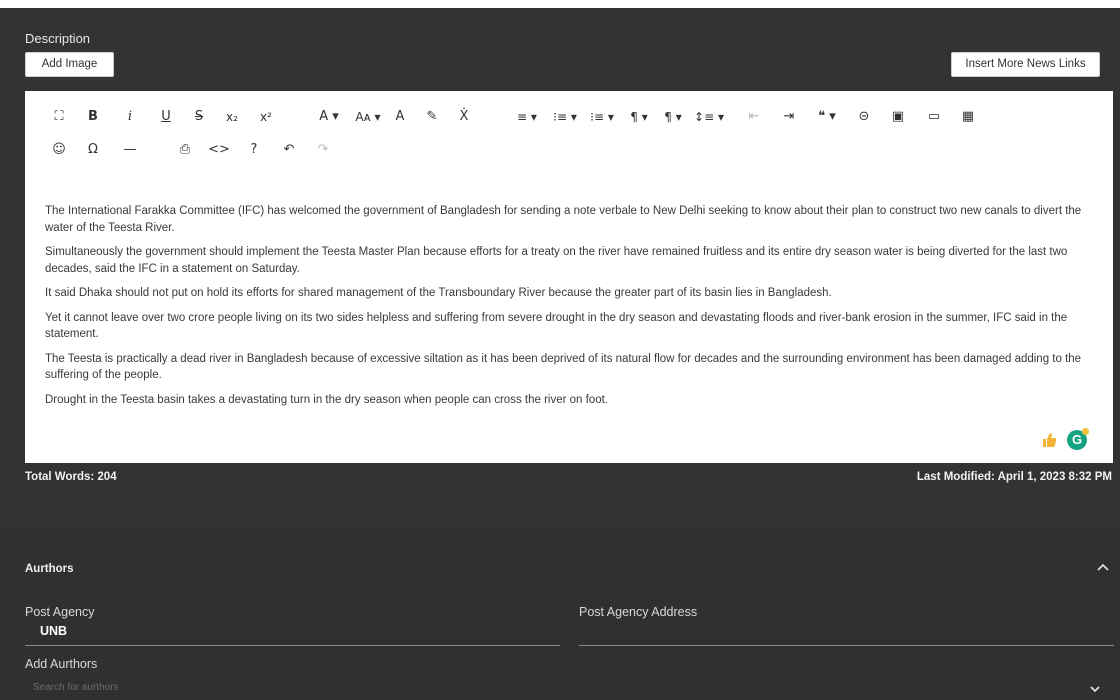 This screenshot has width=1120, height=700. I want to click on help-icon: ?, so click(254, 150).